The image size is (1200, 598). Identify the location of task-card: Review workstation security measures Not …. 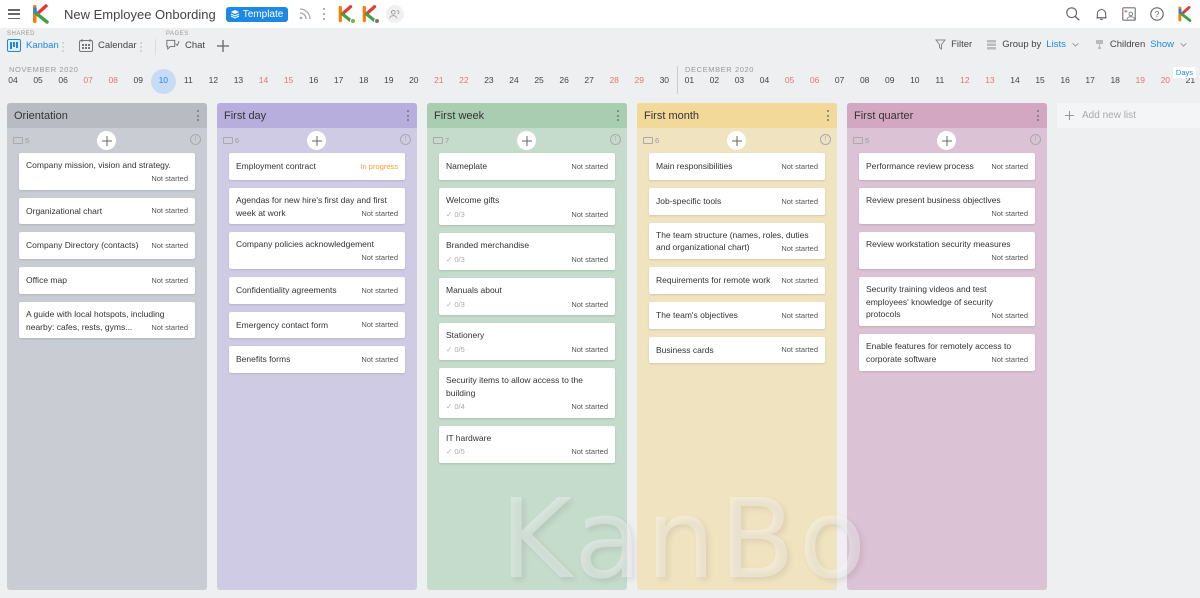
(947, 250).